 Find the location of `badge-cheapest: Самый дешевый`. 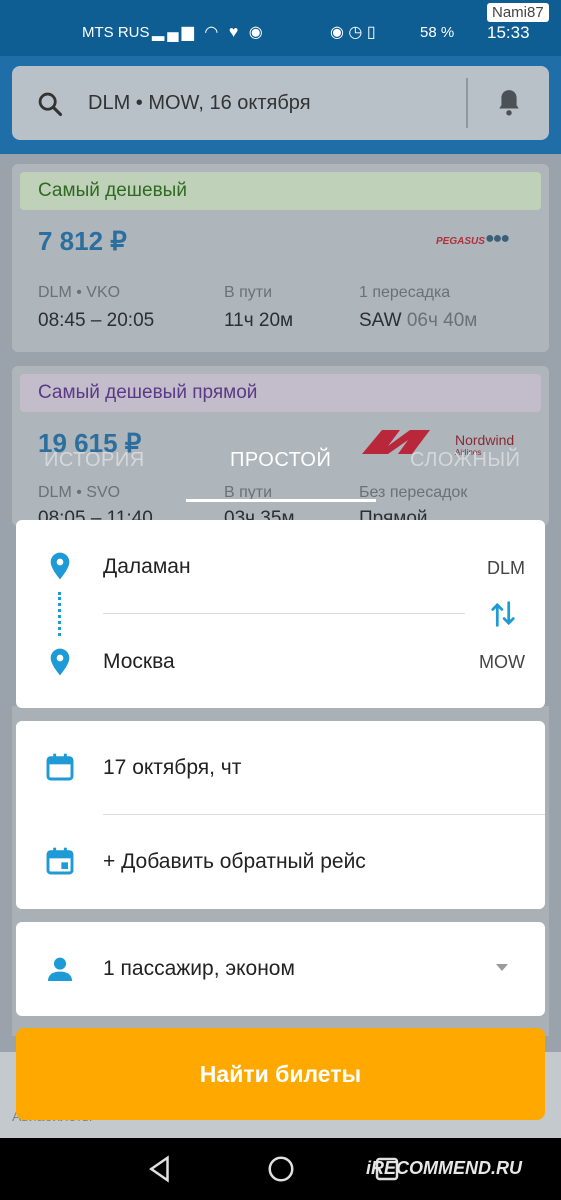

badge-cheapest: Самый дешевый is located at coordinates (280, 191).